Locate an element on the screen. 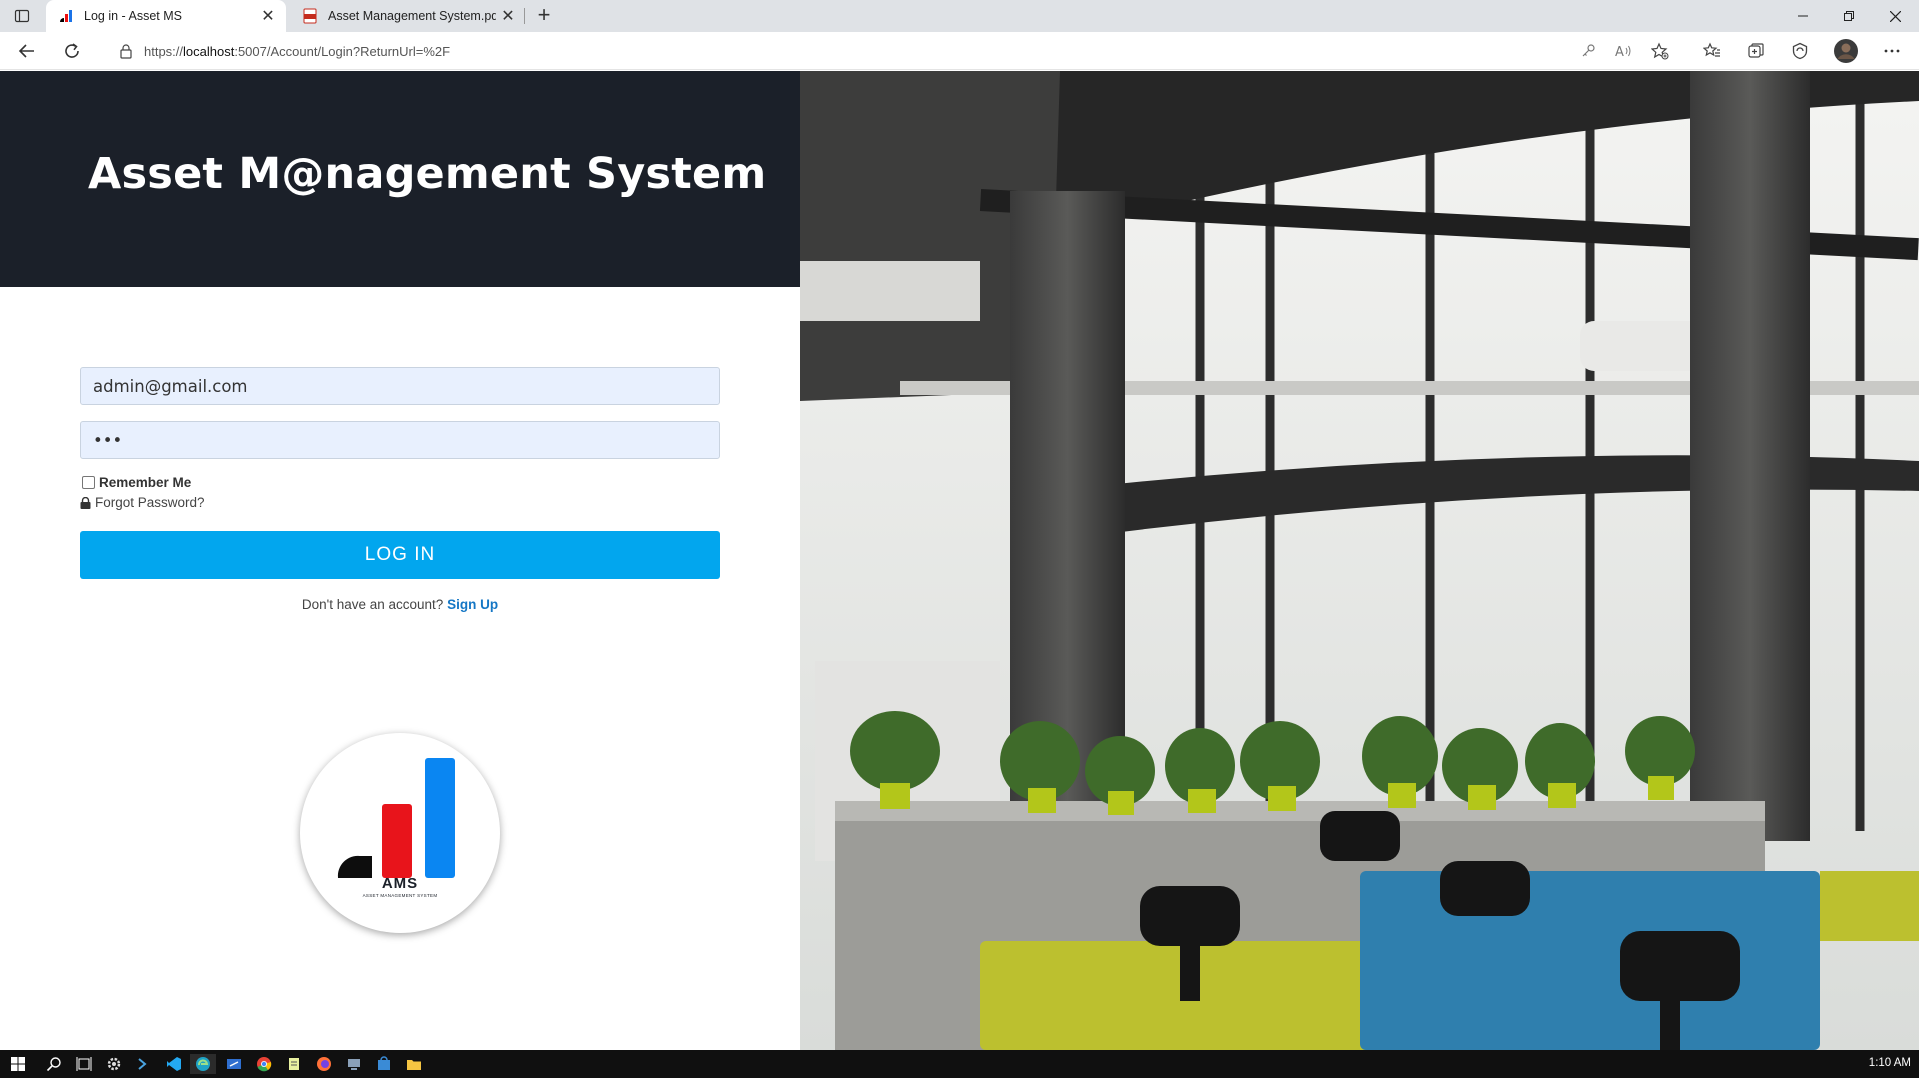 The height and width of the screenshot is (1078, 1919). login-button: LOG IN is located at coordinates (400, 555).